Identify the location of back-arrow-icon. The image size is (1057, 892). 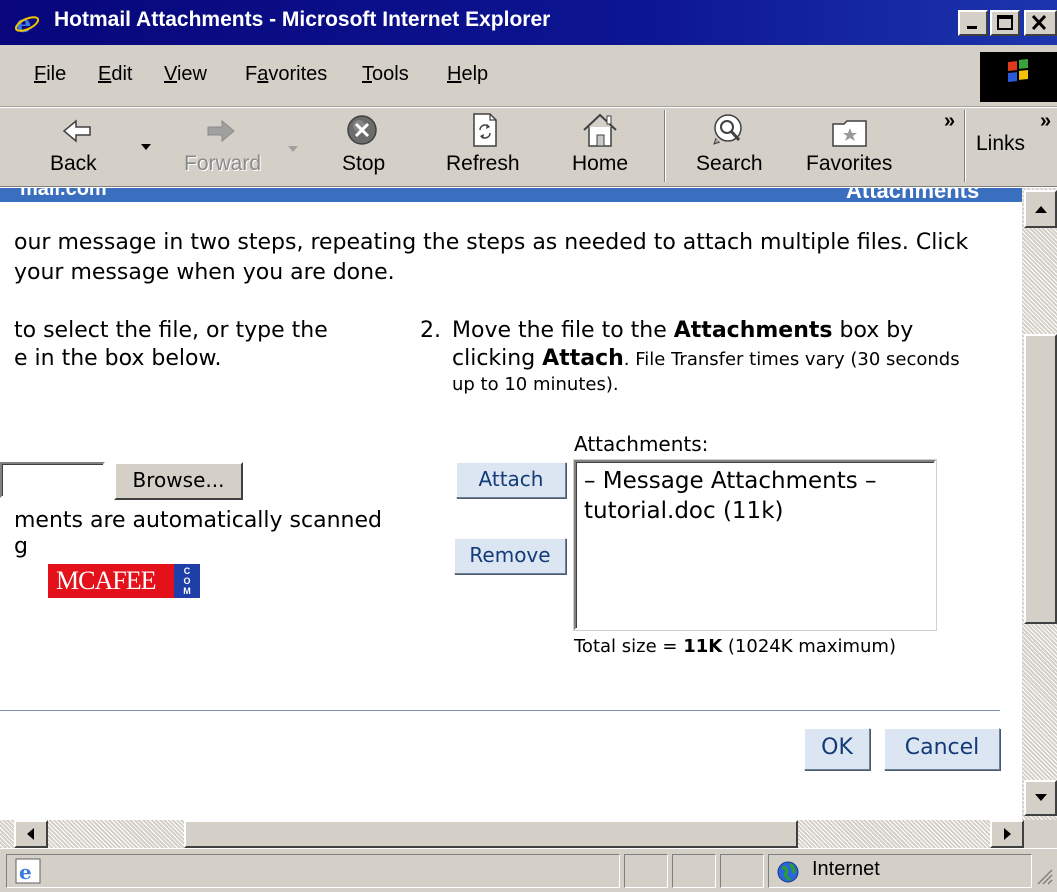
(76, 131).